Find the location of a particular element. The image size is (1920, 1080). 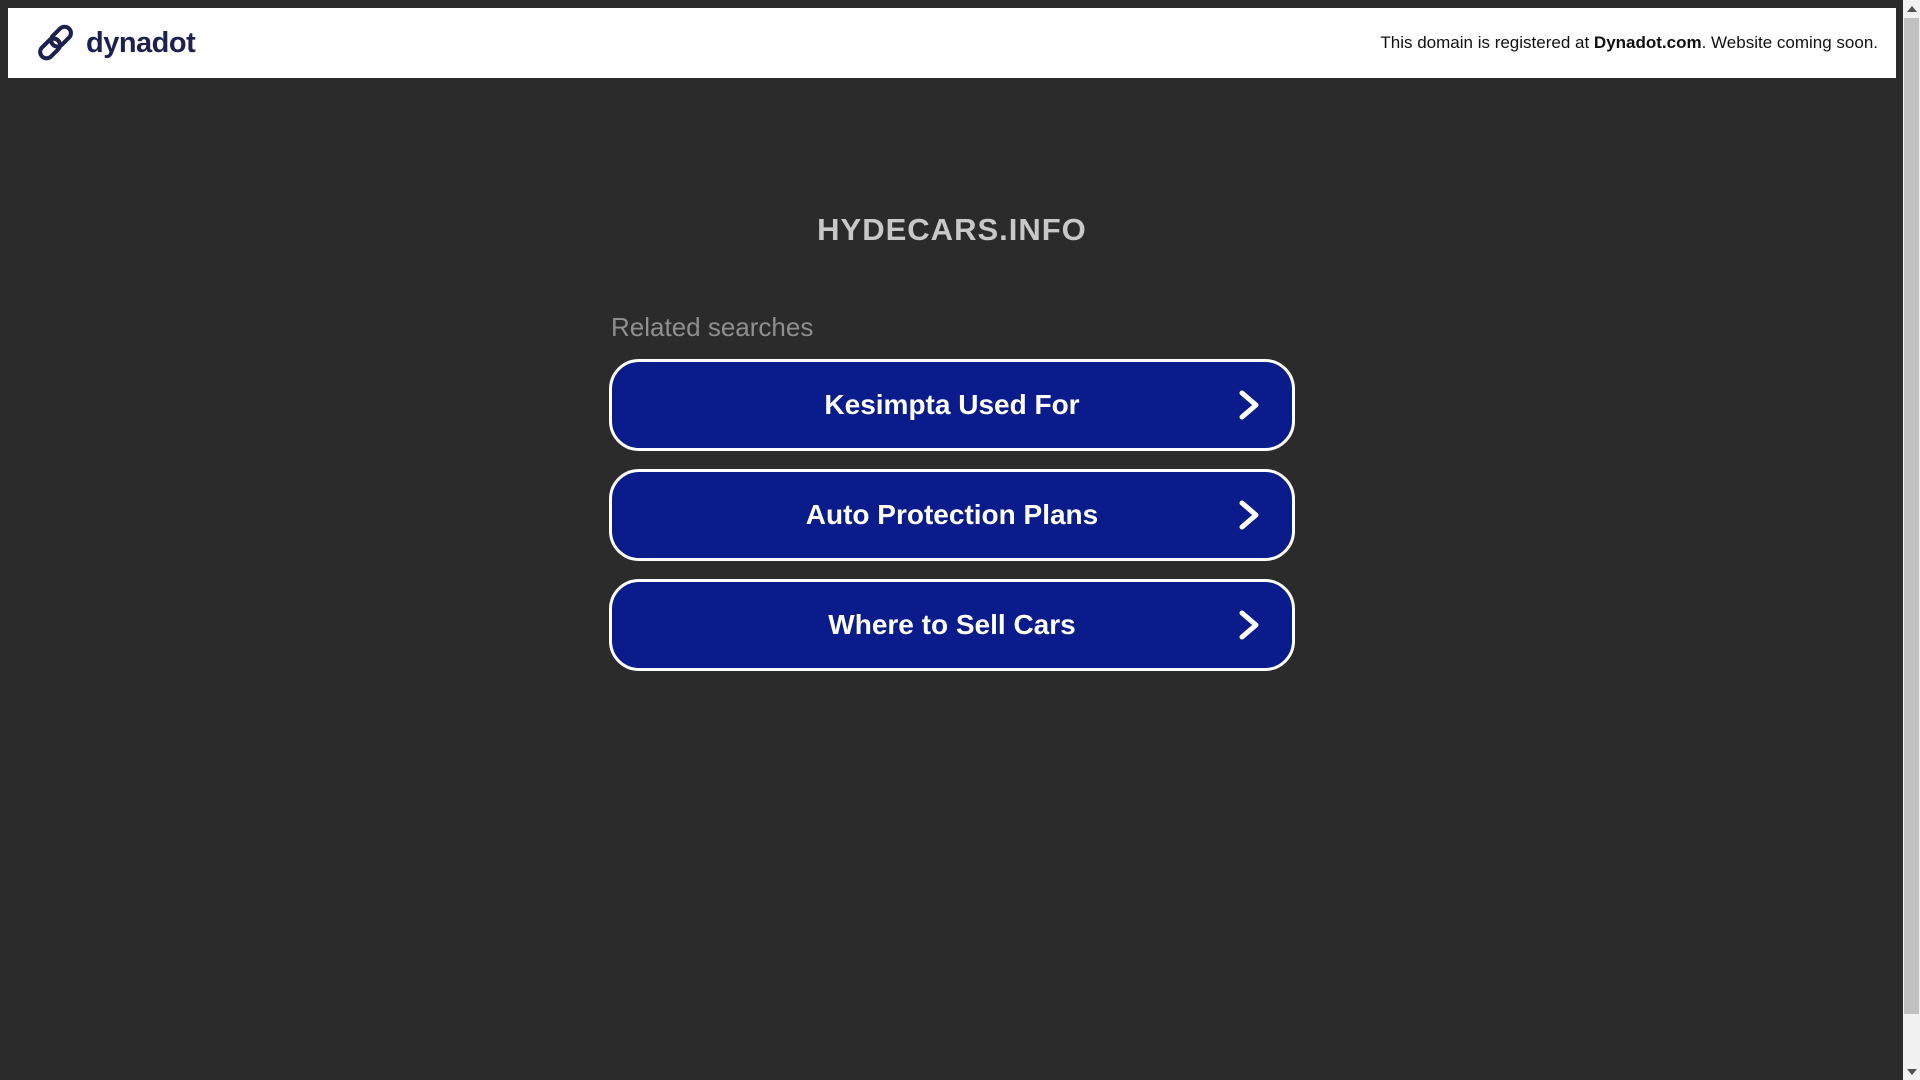

notice-prefix: This domain is registered at is located at coordinates (1487, 42).